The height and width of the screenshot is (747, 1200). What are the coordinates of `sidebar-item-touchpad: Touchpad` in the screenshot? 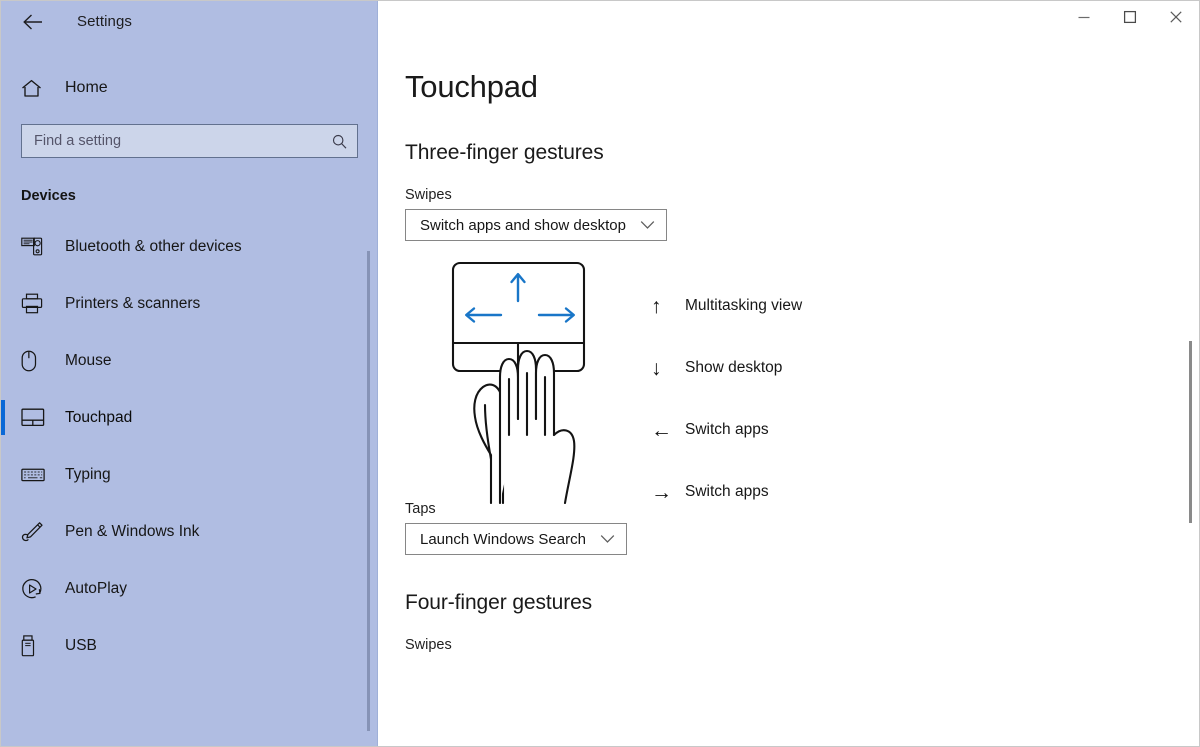 It's located at (189, 417).